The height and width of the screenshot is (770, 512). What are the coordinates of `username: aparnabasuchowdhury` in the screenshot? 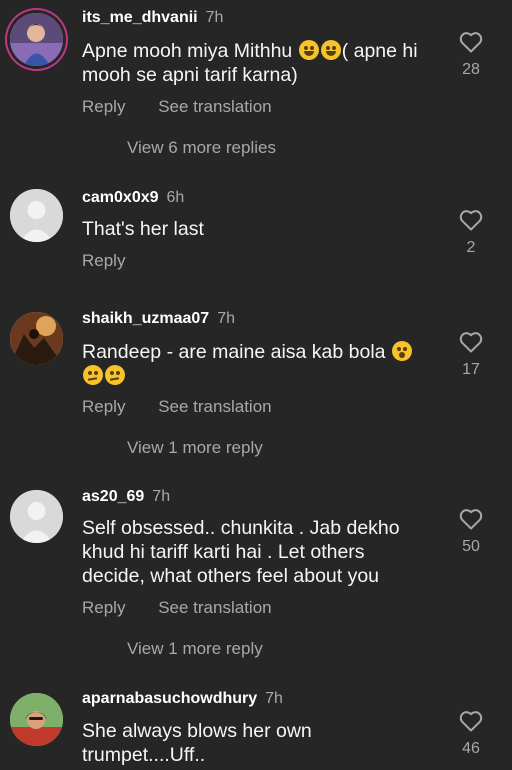 It's located at (169, 698).